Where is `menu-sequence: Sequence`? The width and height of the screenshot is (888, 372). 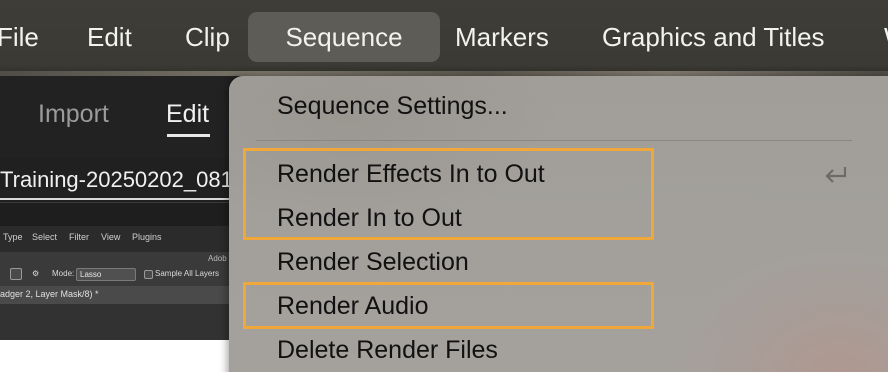 menu-sequence: Sequence is located at coordinates (344, 37).